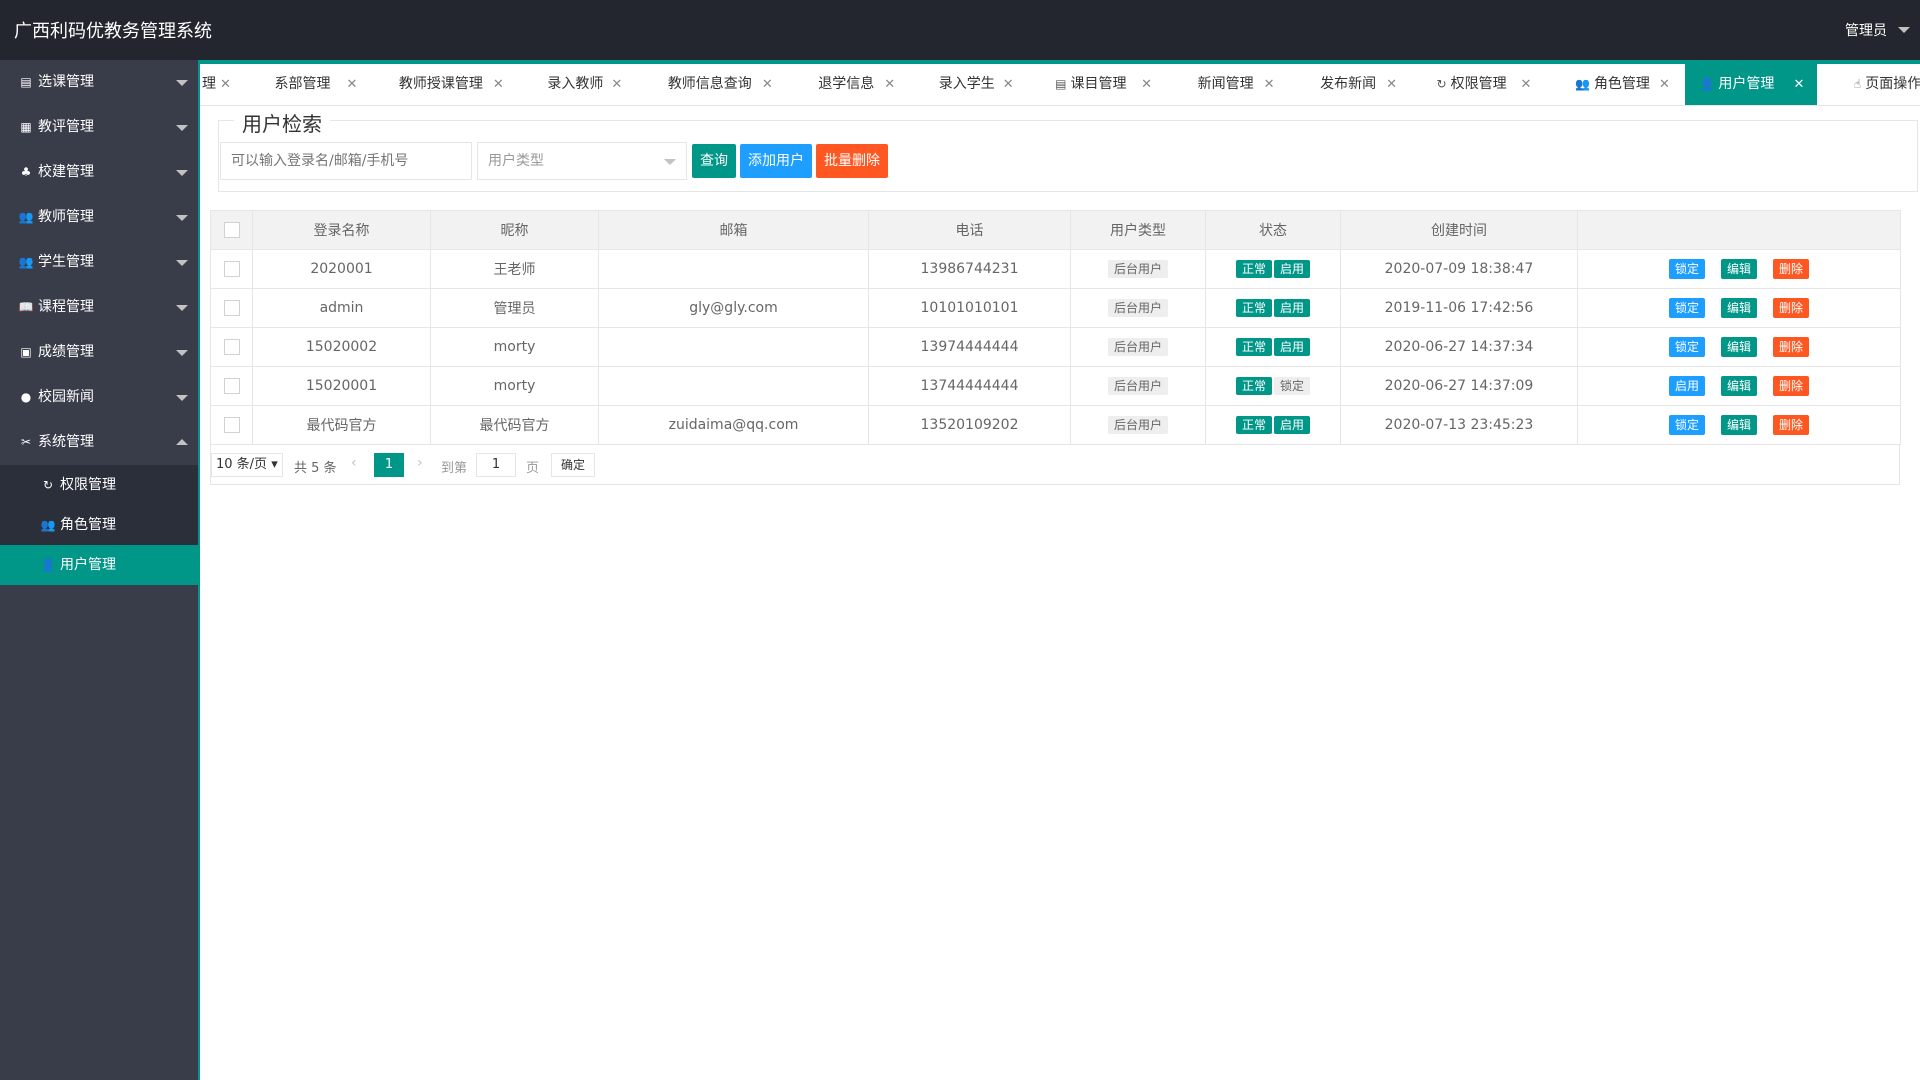 The image size is (1920, 1080). I want to click on column-header: 电话, so click(969, 230).